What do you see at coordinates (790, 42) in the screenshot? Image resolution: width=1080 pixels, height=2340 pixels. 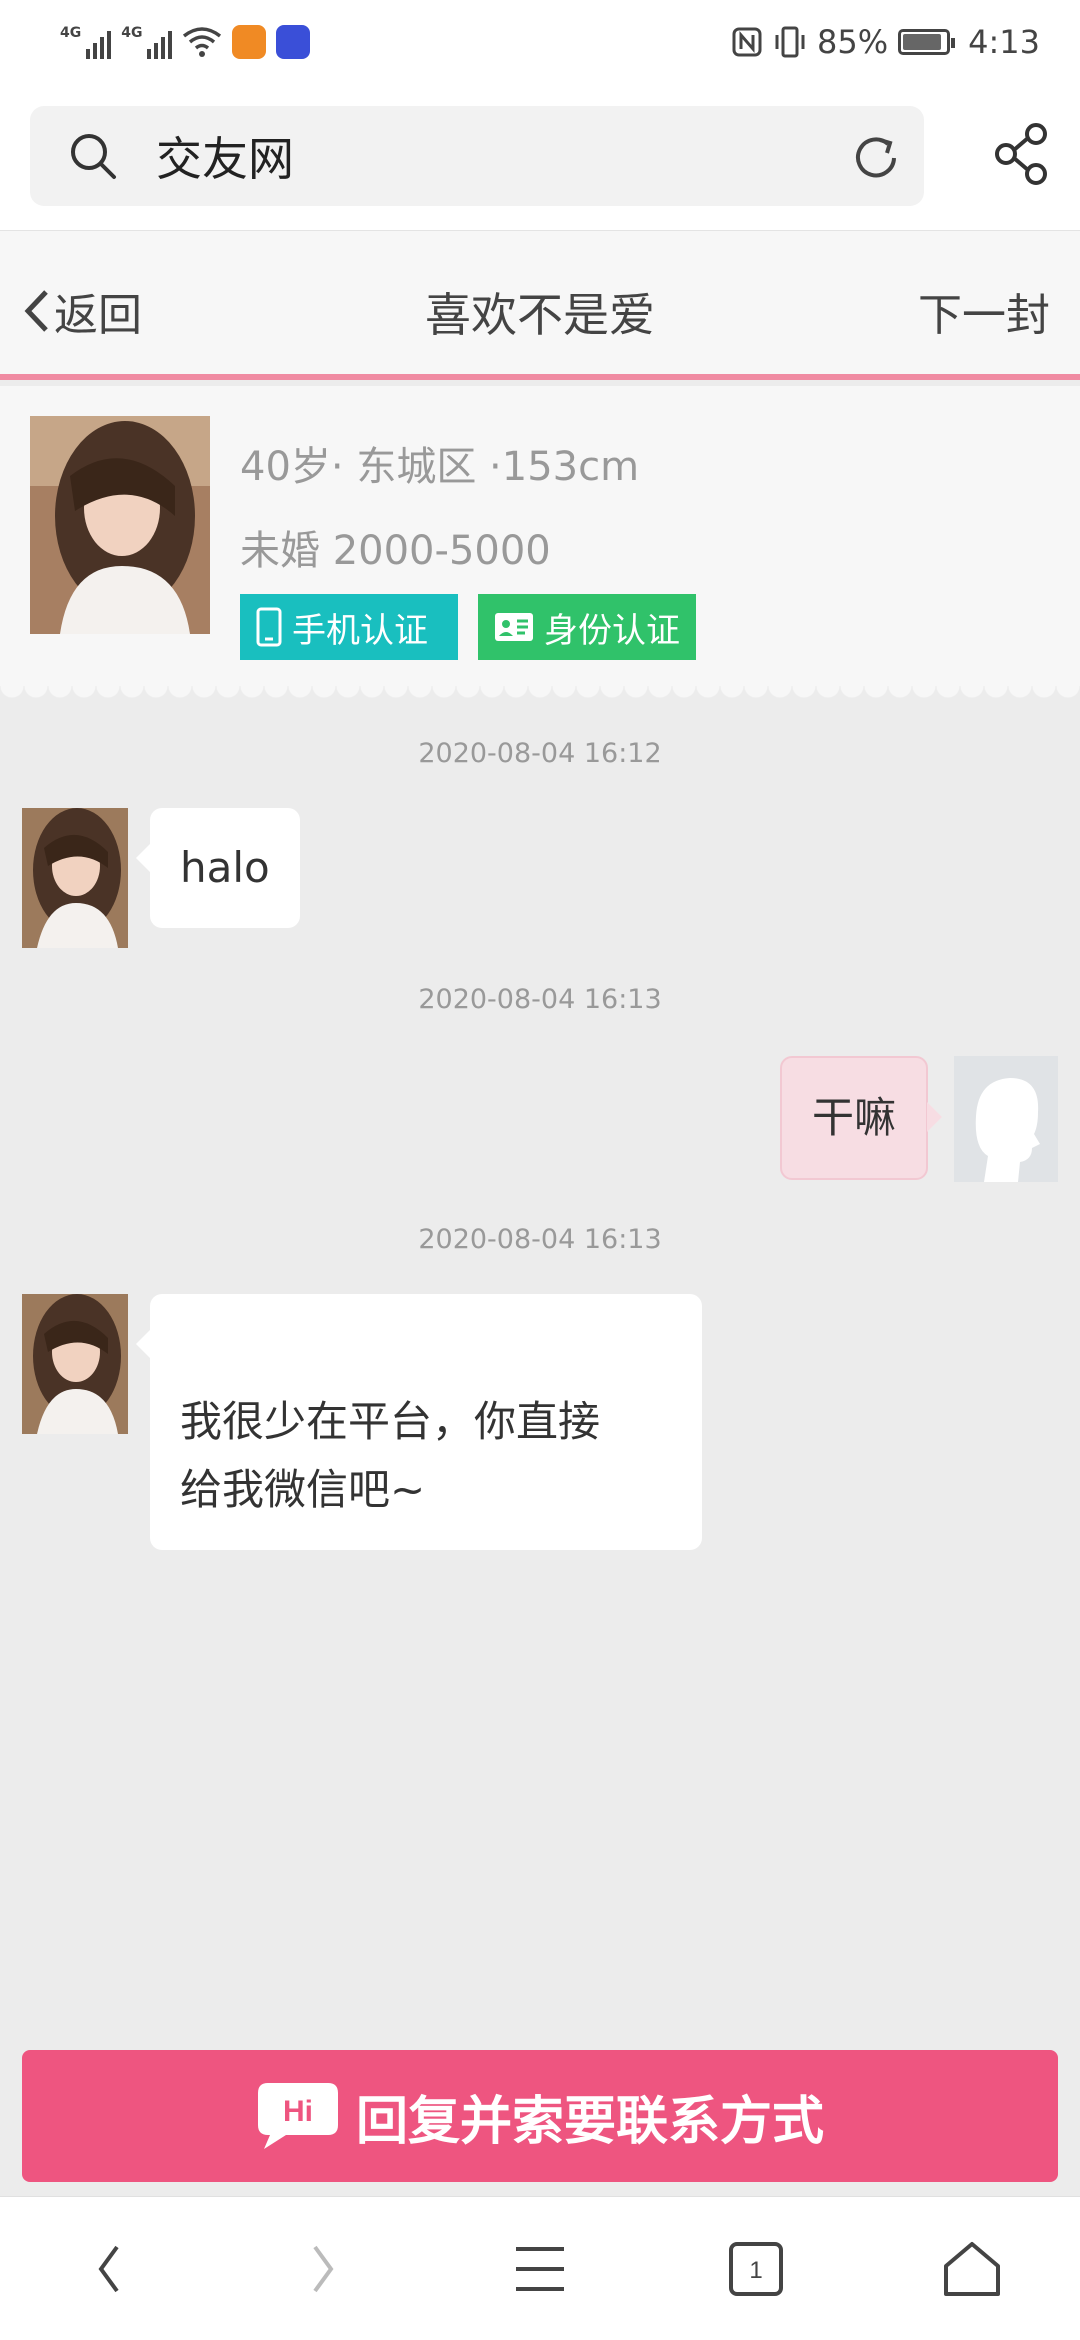 I see `vibrate-icon` at bounding box center [790, 42].